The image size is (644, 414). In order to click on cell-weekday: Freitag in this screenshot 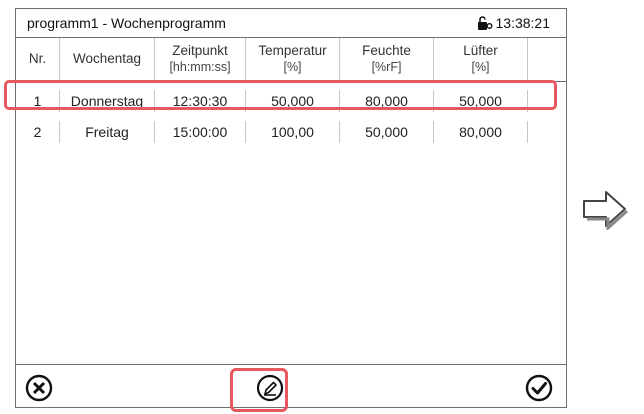, I will do `click(107, 132)`.